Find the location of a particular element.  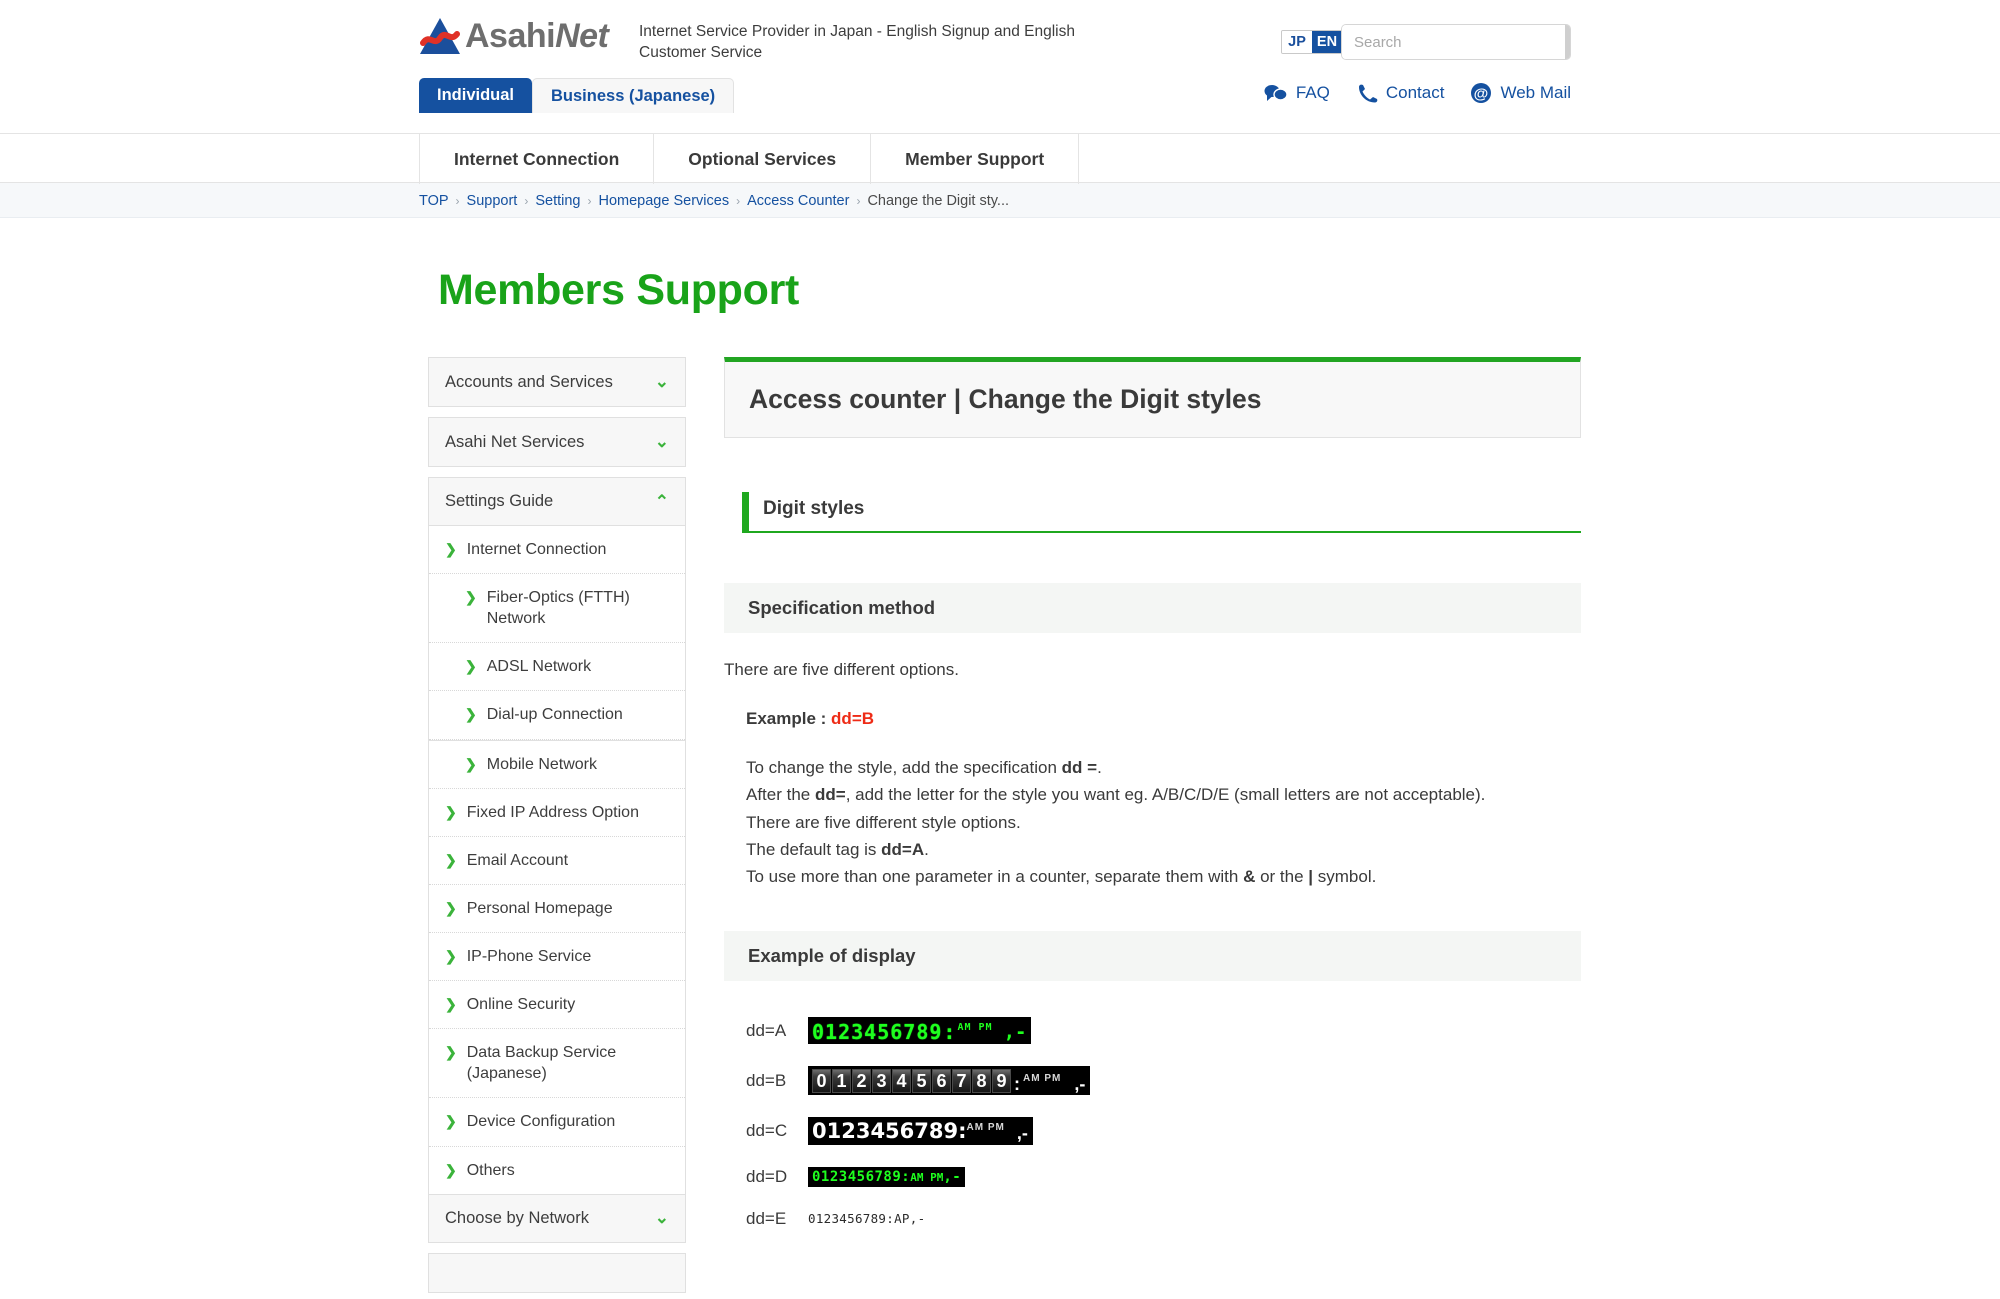

quicklink-faq: FAQ is located at coordinates (1297, 93).